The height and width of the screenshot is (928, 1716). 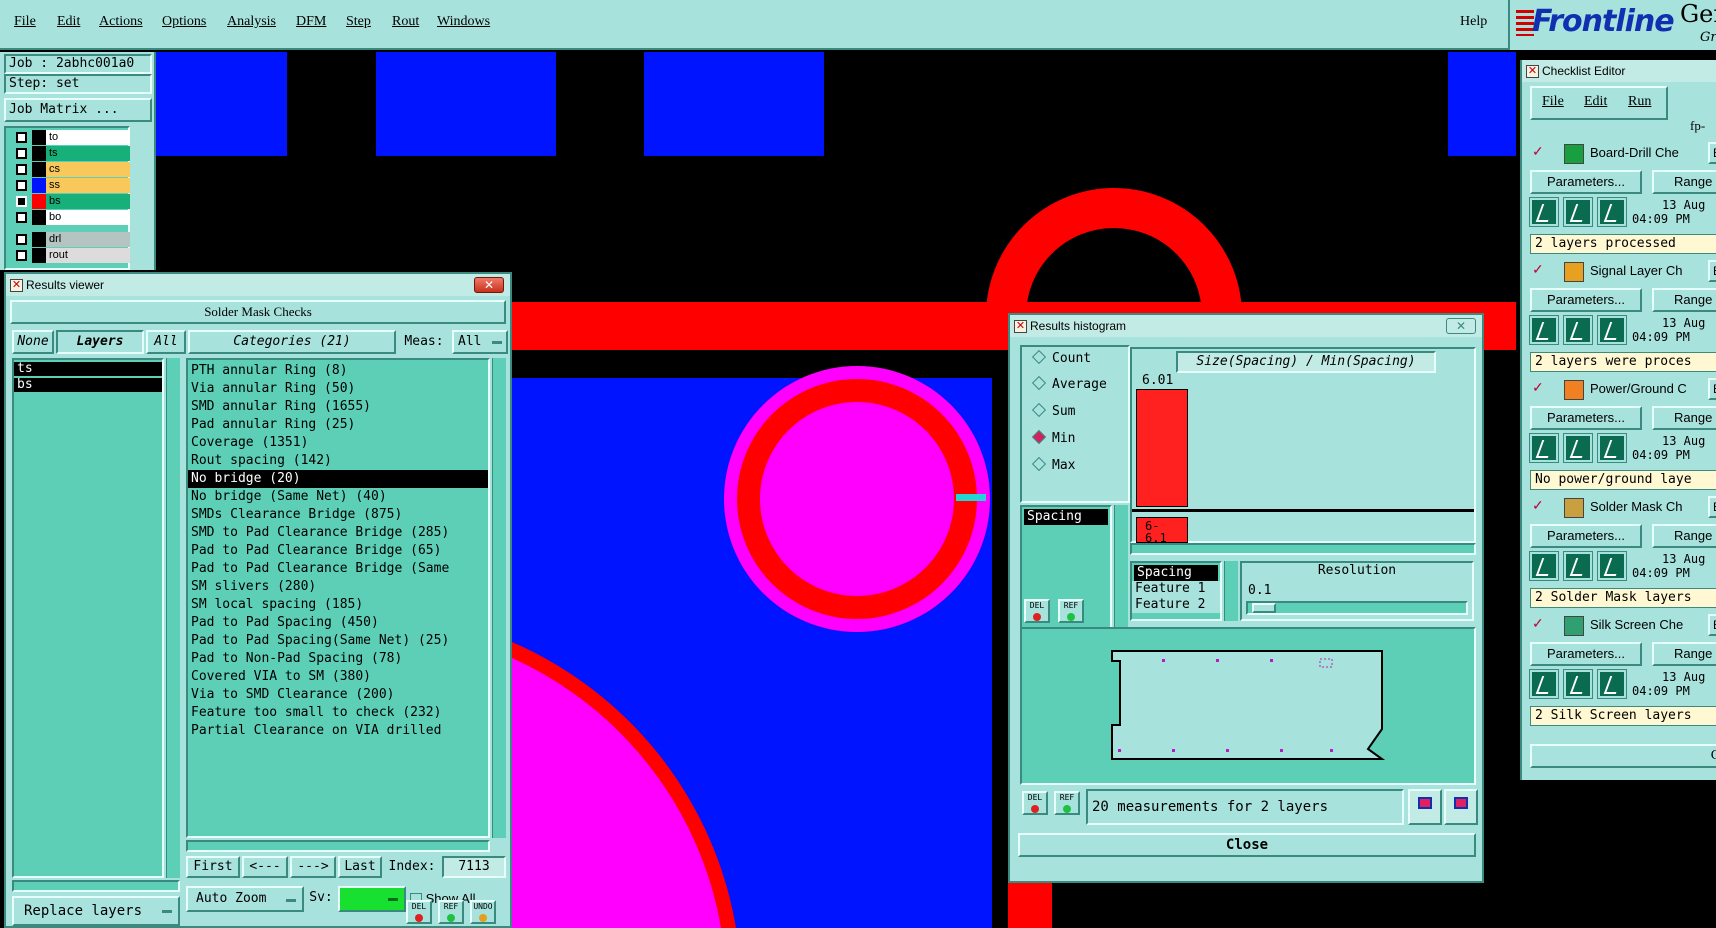 I want to click on categories-button: Categories (21), so click(x=292, y=342).